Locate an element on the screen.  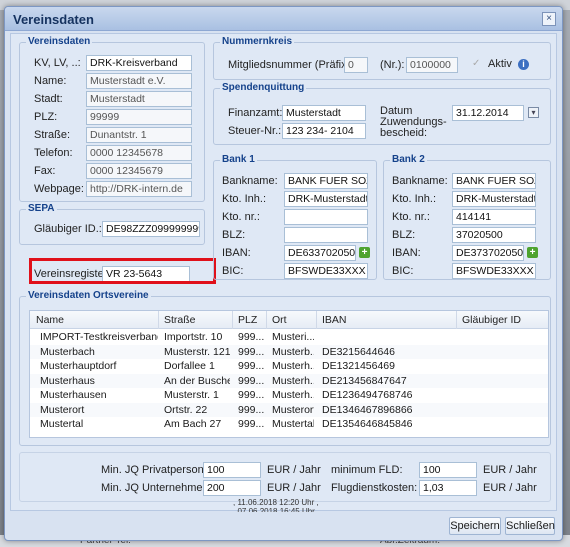
table-cell: DE1321456469 is located at coordinates (358, 366).